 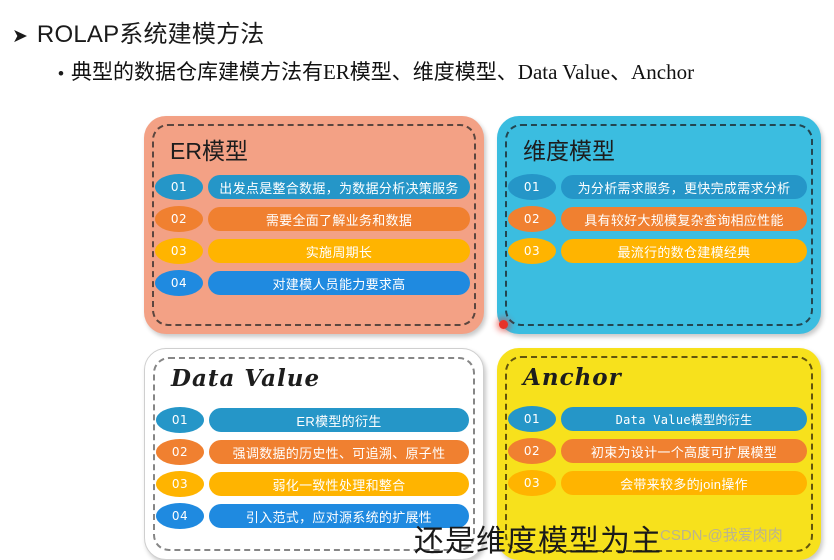 I want to click on list-item: 04 对建模人员能力要求高, so click(x=312, y=283).